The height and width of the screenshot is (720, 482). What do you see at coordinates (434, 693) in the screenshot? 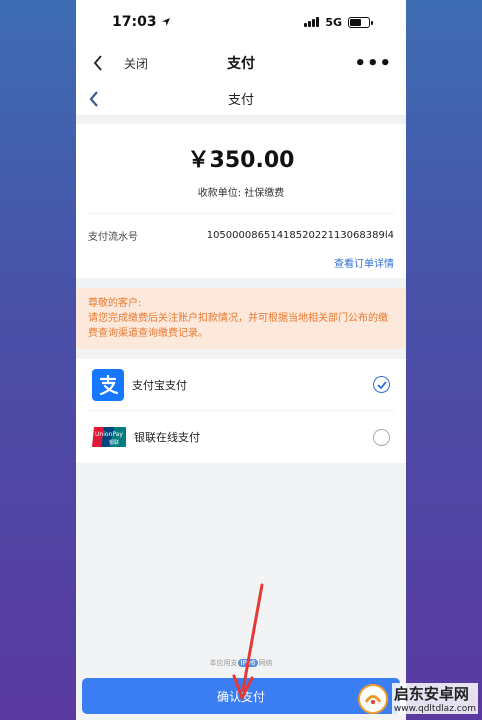
I see `watermark-title: 启东安卓网` at bounding box center [434, 693].